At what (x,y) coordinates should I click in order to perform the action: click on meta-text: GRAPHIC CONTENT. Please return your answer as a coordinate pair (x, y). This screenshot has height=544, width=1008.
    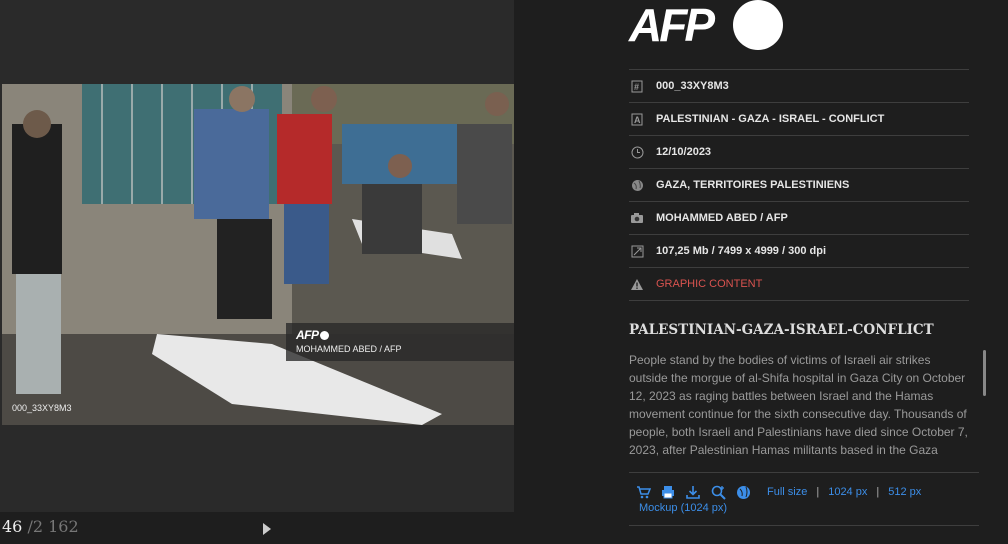
    Looking at the image, I should click on (709, 284).